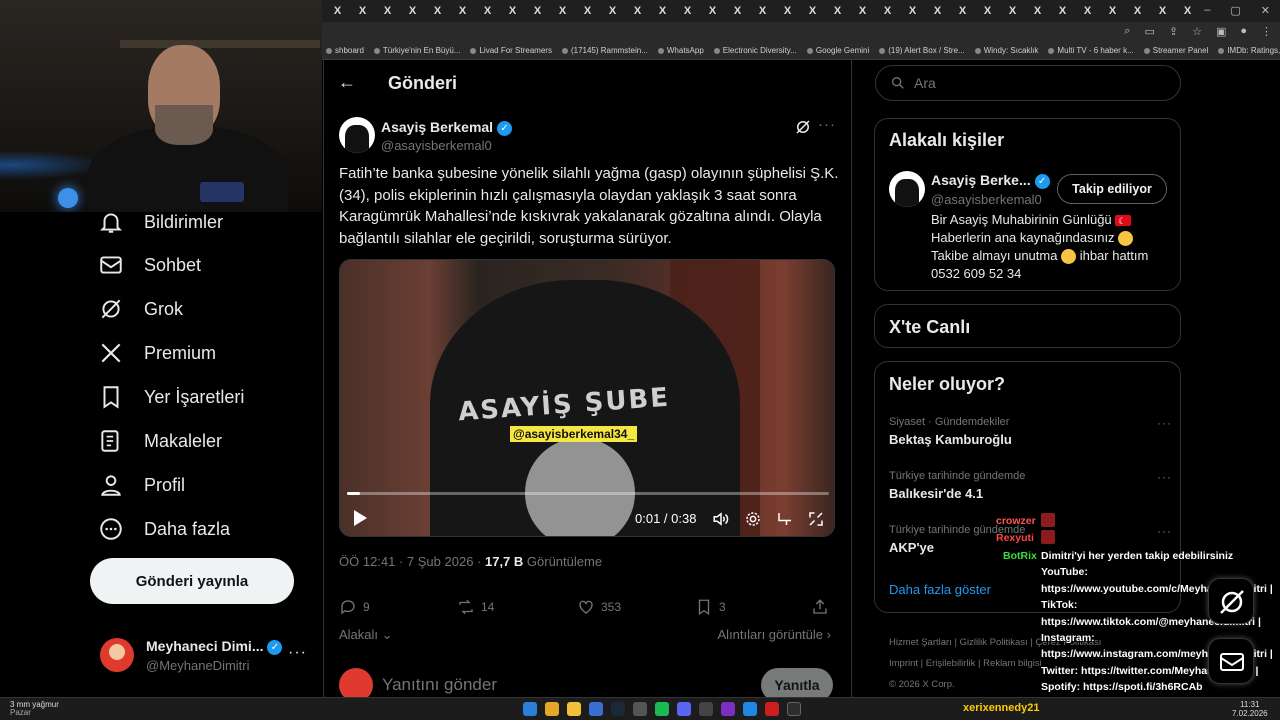  Describe the element at coordinates (1197, 31) in the screenshot. I see `star-icon: ☆` at that location.